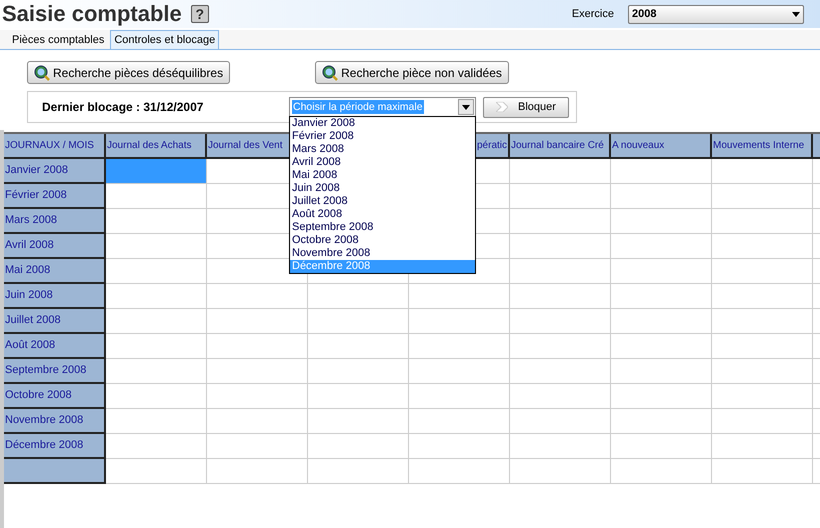 The image size is (820, 528). Describe the element at coordinates (796, 14) in the screenshot. I see `caret-icon` at that location.